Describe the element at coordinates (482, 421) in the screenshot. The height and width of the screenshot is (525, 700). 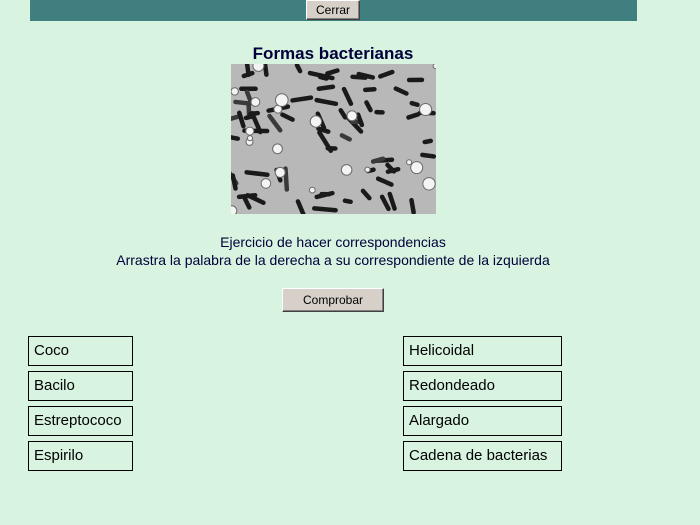
I see `draggable-word-alargado: Alargado` at that location.